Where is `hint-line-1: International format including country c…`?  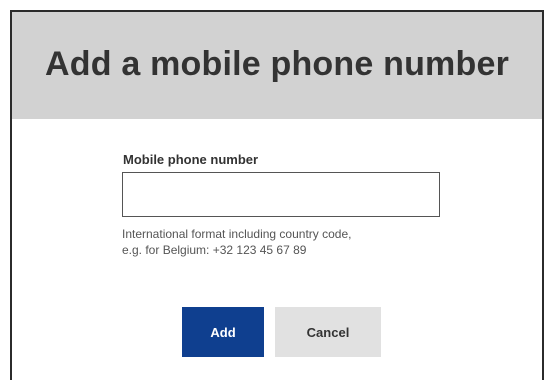 hint-line-1: International format including country c… is located at coordinates (237, 234).